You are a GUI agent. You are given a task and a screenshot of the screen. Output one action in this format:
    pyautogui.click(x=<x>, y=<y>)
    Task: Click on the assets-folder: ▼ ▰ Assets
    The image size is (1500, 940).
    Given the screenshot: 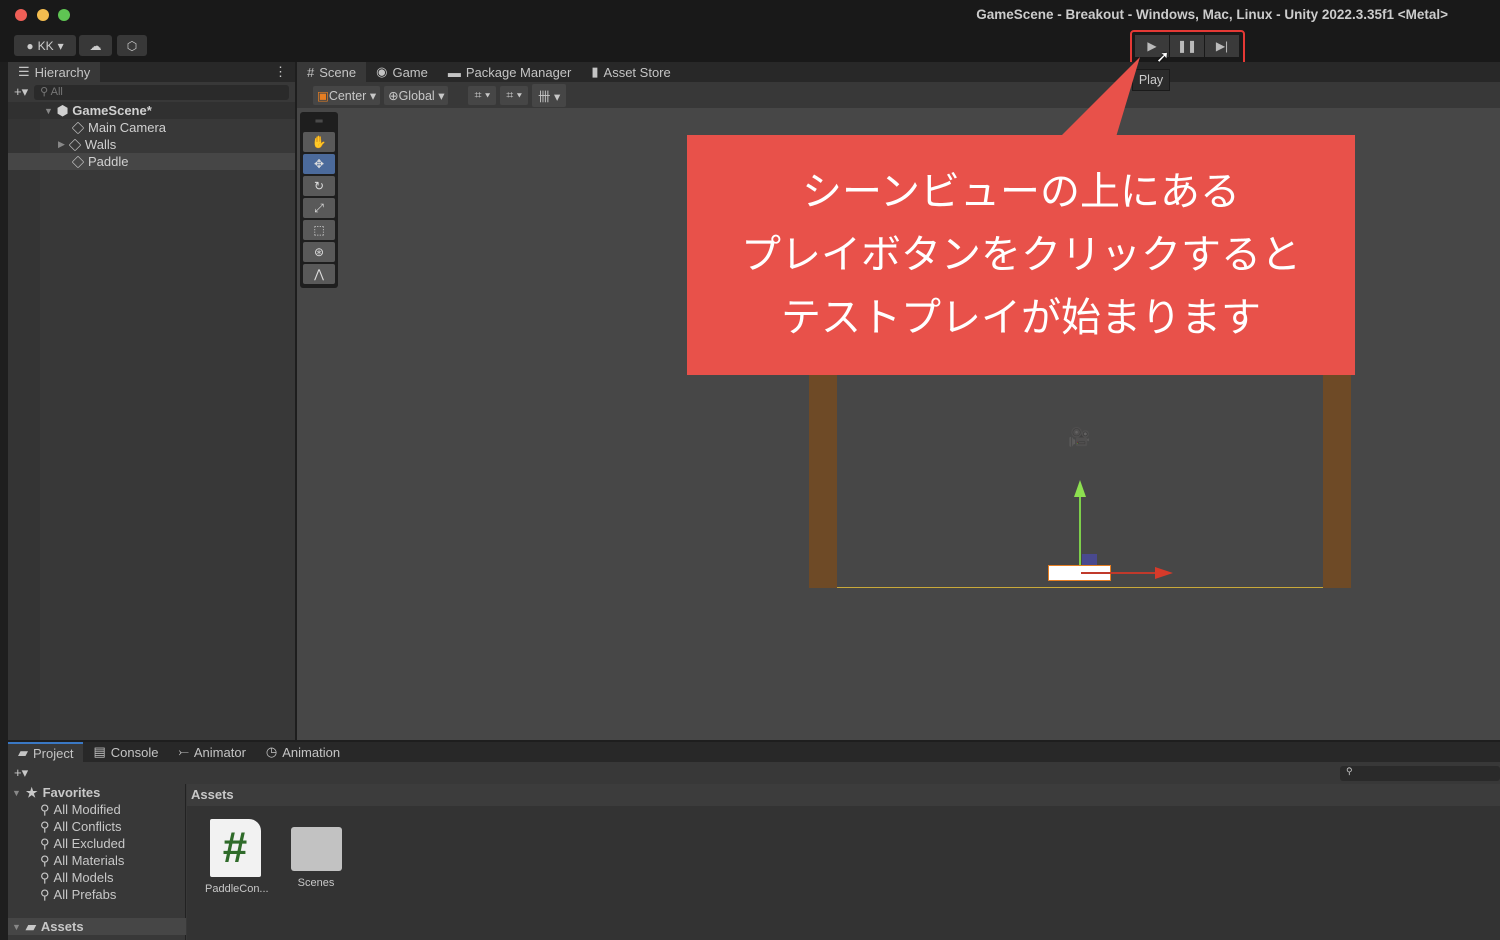 What is the action you would take?
    pyautogui.click(x=97, y=926)
    